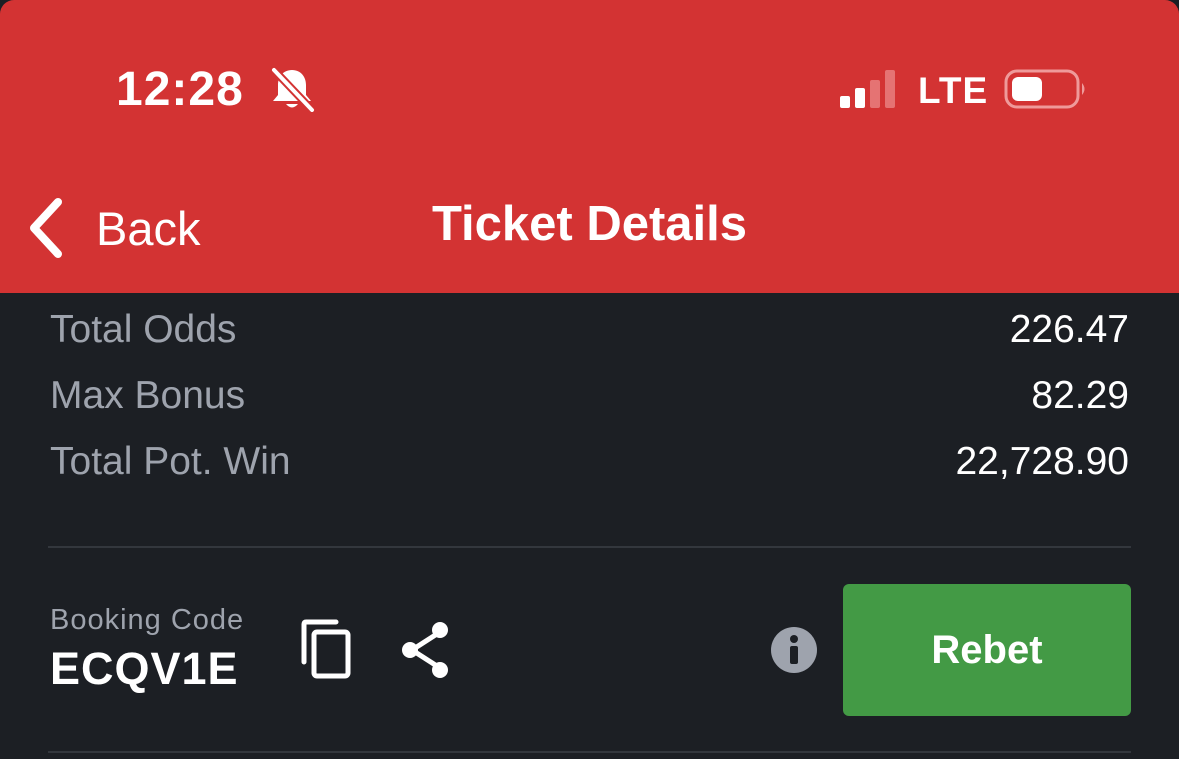  Describe the element at coordinates (987, 650) in the screenshot. I see `rebet-button: Rebet` at that location.